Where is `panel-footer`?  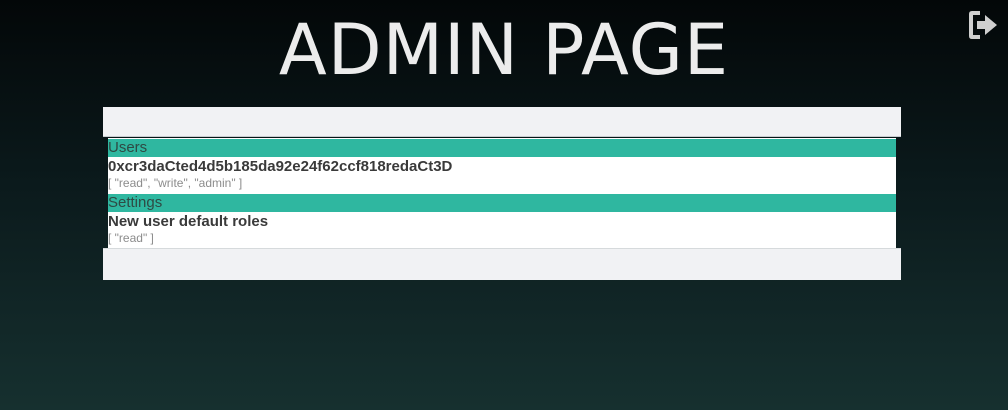
panel-footer is located at coordinates (502, 264).